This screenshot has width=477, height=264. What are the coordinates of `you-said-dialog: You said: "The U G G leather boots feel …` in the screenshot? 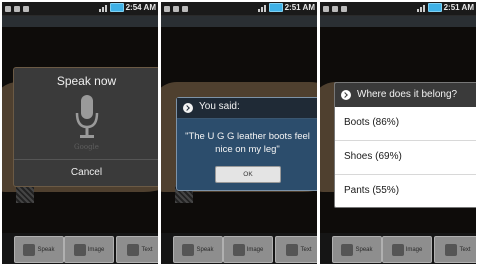 It's located at (246, 144).